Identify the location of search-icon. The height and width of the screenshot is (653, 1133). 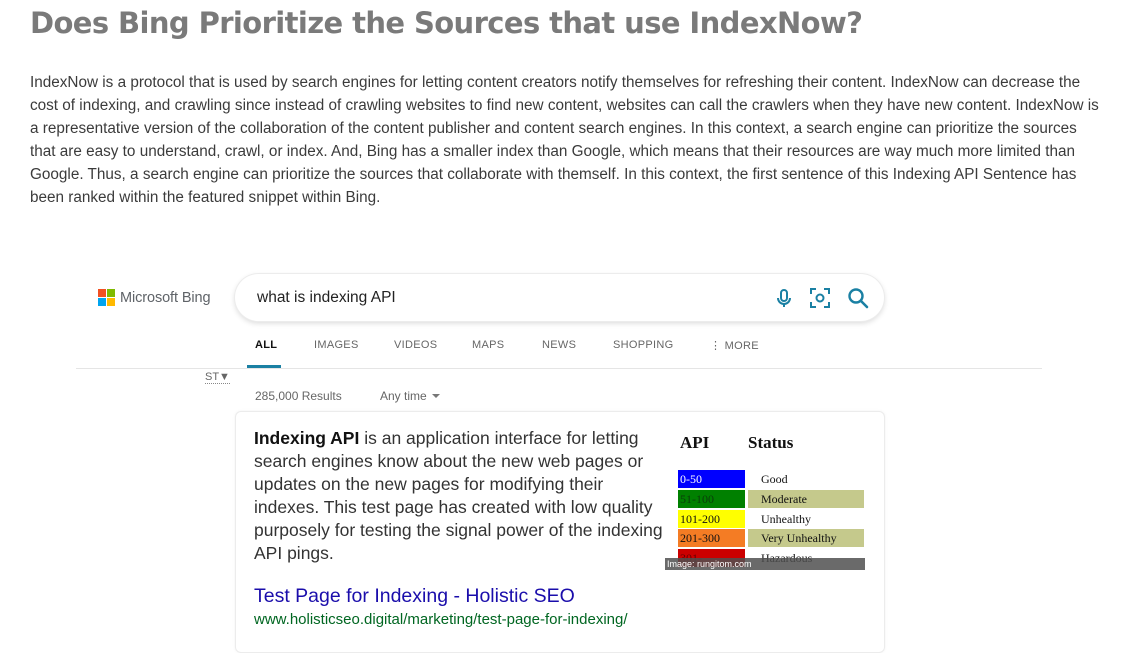
(858, 298).